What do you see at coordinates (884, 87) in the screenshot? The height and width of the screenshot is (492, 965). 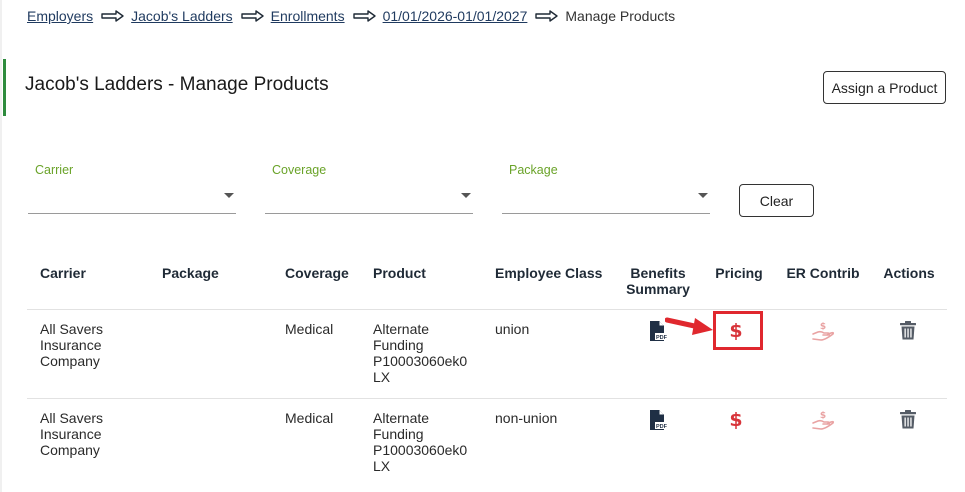 I see `assign-product-button: Assign a Product` at bounding box center [884, 87].